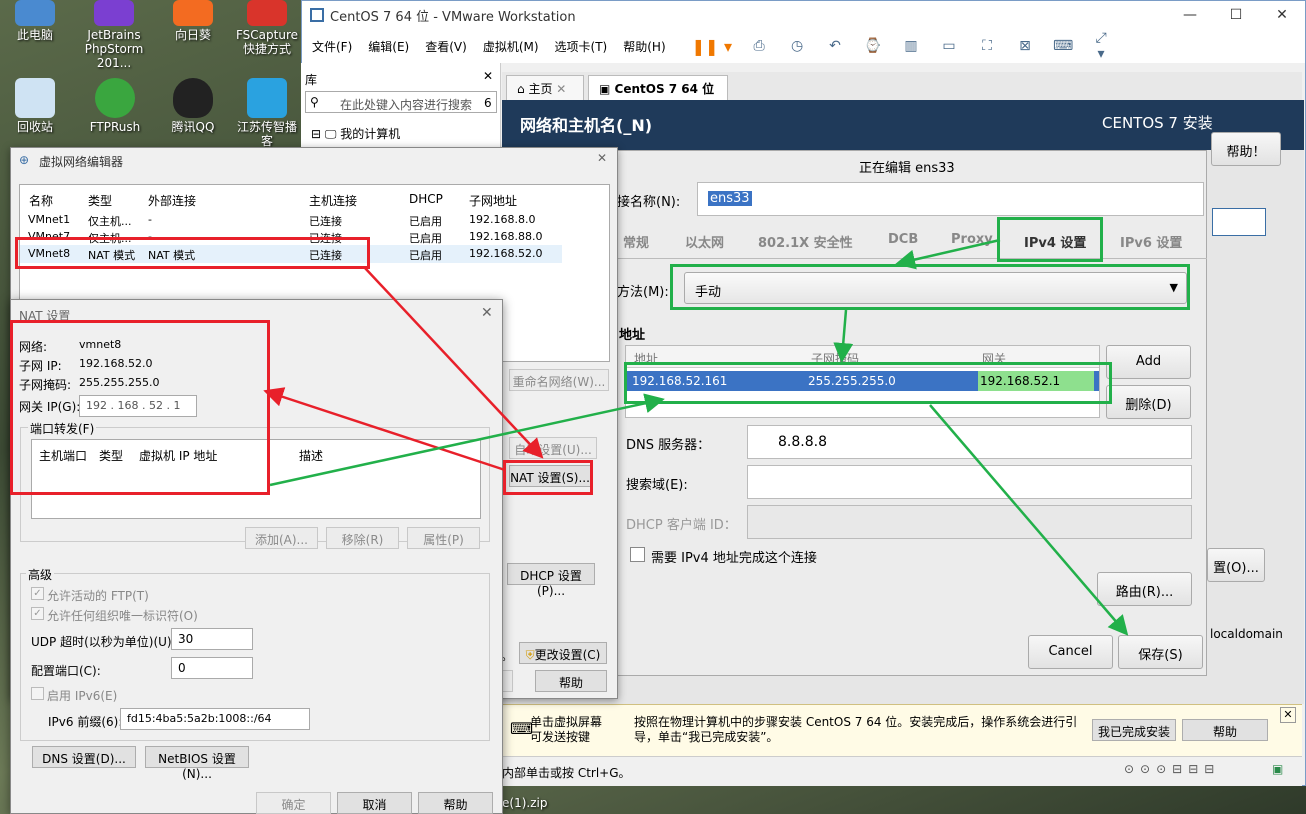  Describe the element at coordinates (843, 336) in the screenshot. I see `green-arrow-method-to-address` at that location.